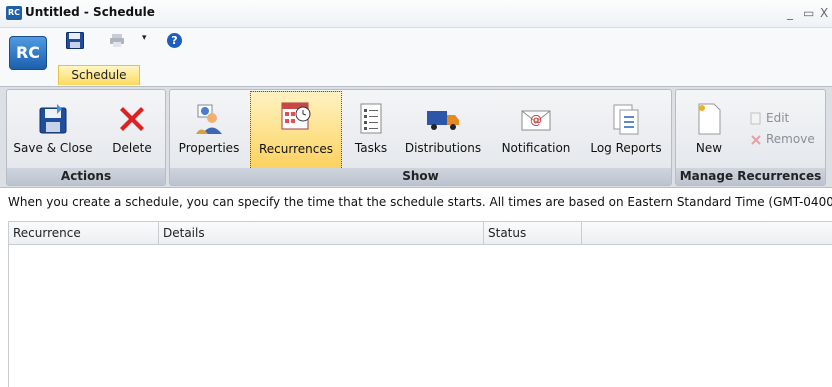  I want to click on column-header-details: Details, so click(321, 233).